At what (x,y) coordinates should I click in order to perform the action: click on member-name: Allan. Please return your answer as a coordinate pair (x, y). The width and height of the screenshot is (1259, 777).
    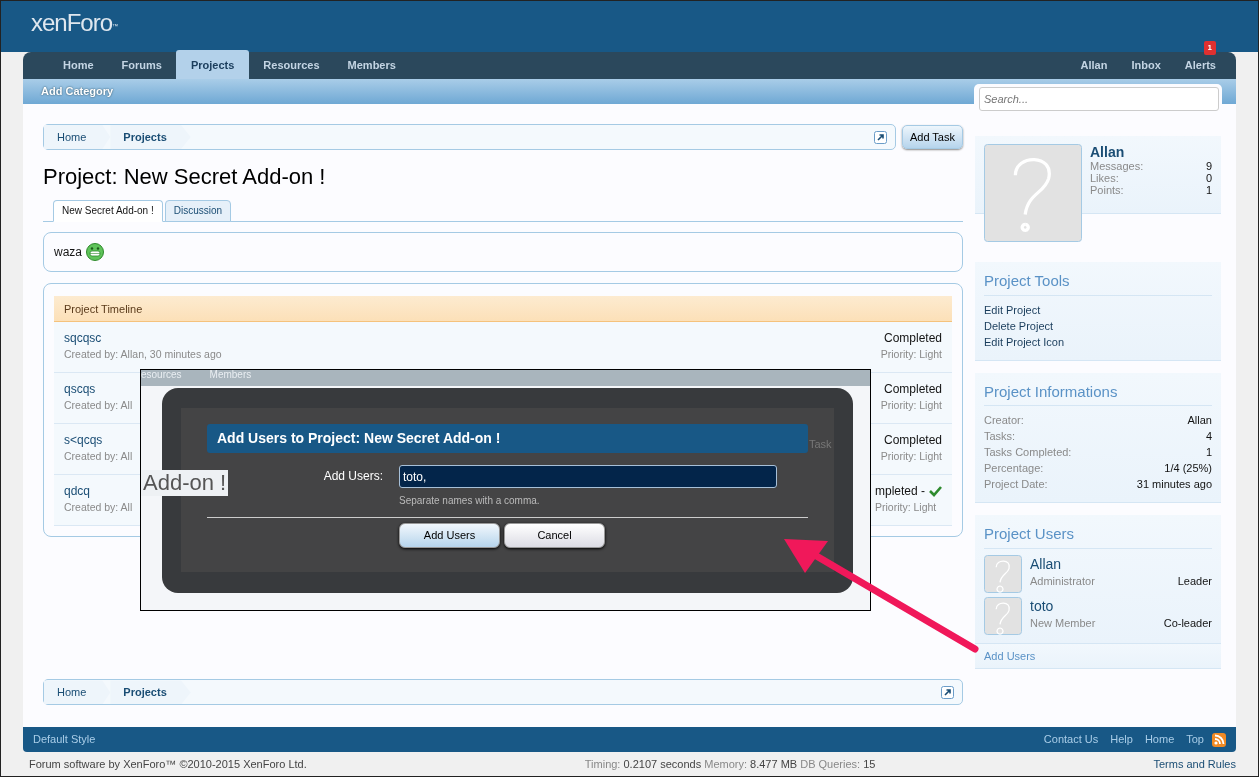
    Looking at the image, I should click on (1121, 563).